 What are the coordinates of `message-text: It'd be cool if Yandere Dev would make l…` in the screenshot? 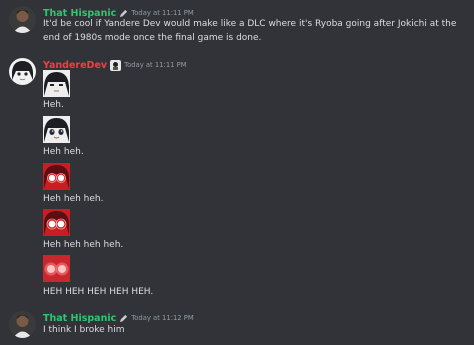 It's located at (250, 31).